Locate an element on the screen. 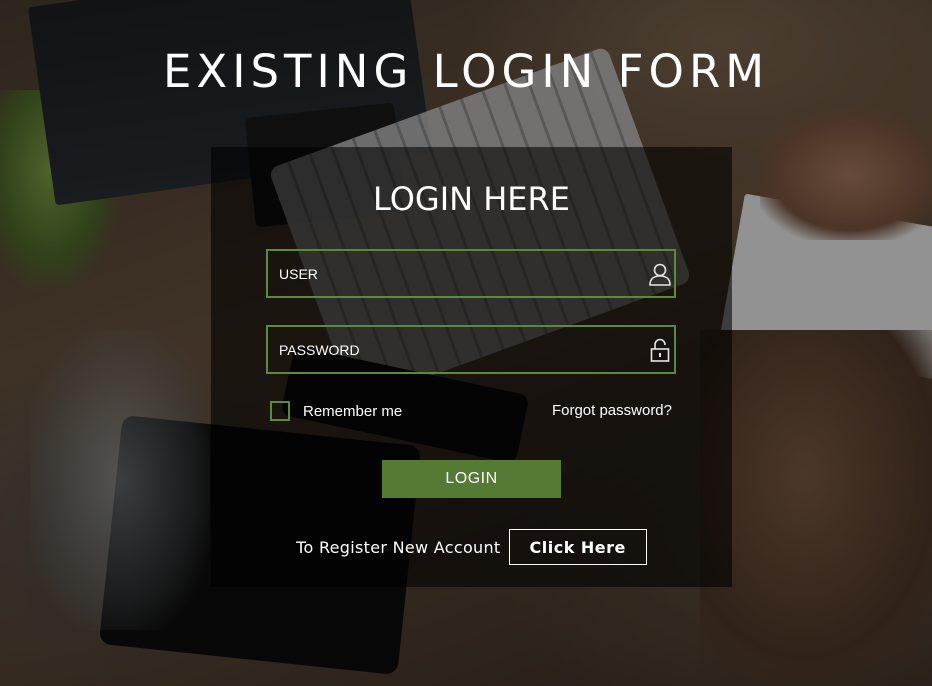 This screenshot has width=932, height=686. remember-me-checkbox is located at coordinates (280, 411).